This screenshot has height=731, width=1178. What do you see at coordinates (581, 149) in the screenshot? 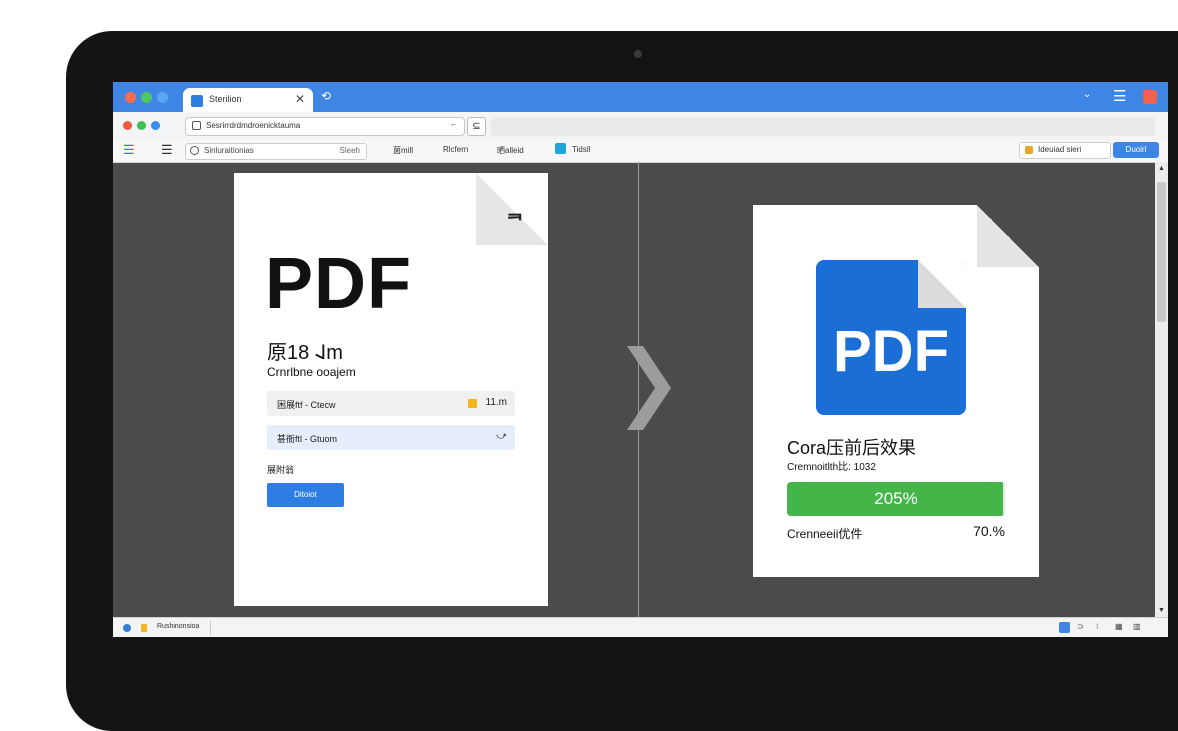
I see `toolbar-item-4: Tidsll` at bounding box center [581, 149].